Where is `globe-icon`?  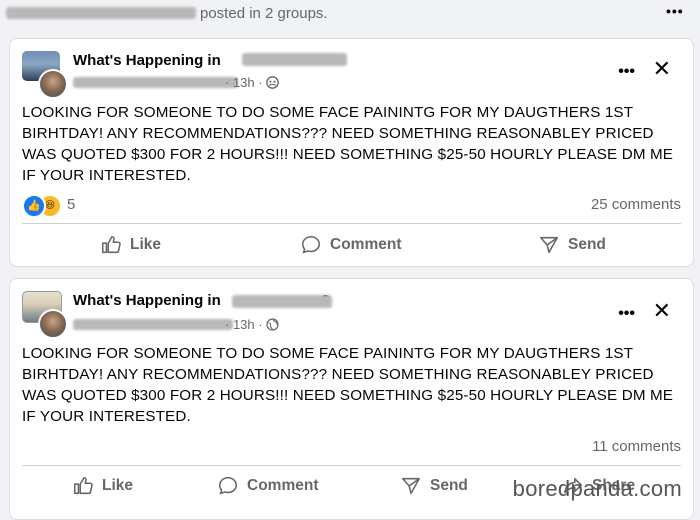 globe-icon is located at coordinates (272, 324).